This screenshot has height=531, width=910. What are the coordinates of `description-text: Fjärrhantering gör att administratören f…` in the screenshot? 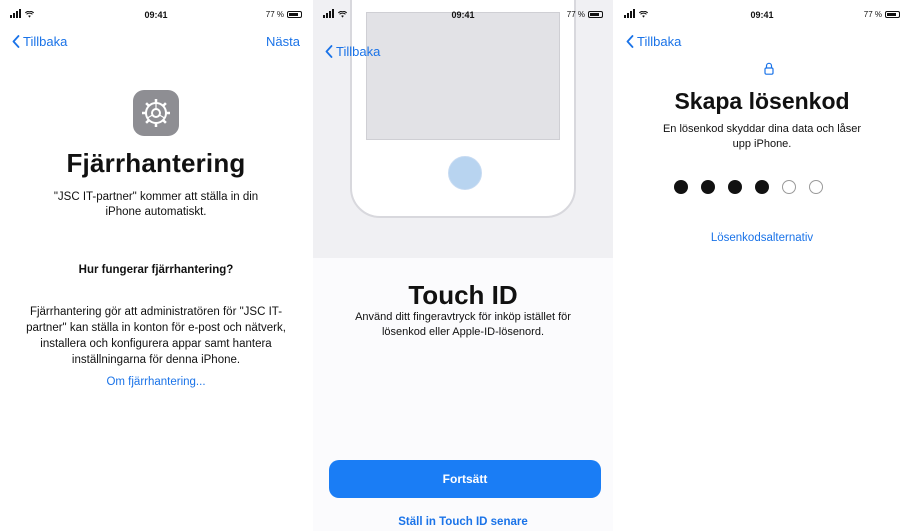 It's located at (156, 336).